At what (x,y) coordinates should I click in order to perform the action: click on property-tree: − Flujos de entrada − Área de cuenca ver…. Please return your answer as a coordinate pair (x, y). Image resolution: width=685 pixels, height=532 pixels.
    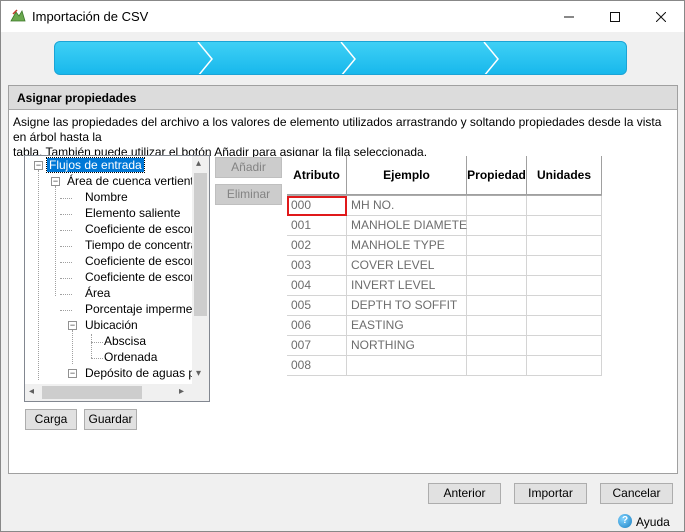
    Looking at the image, I should click on (117, 278).